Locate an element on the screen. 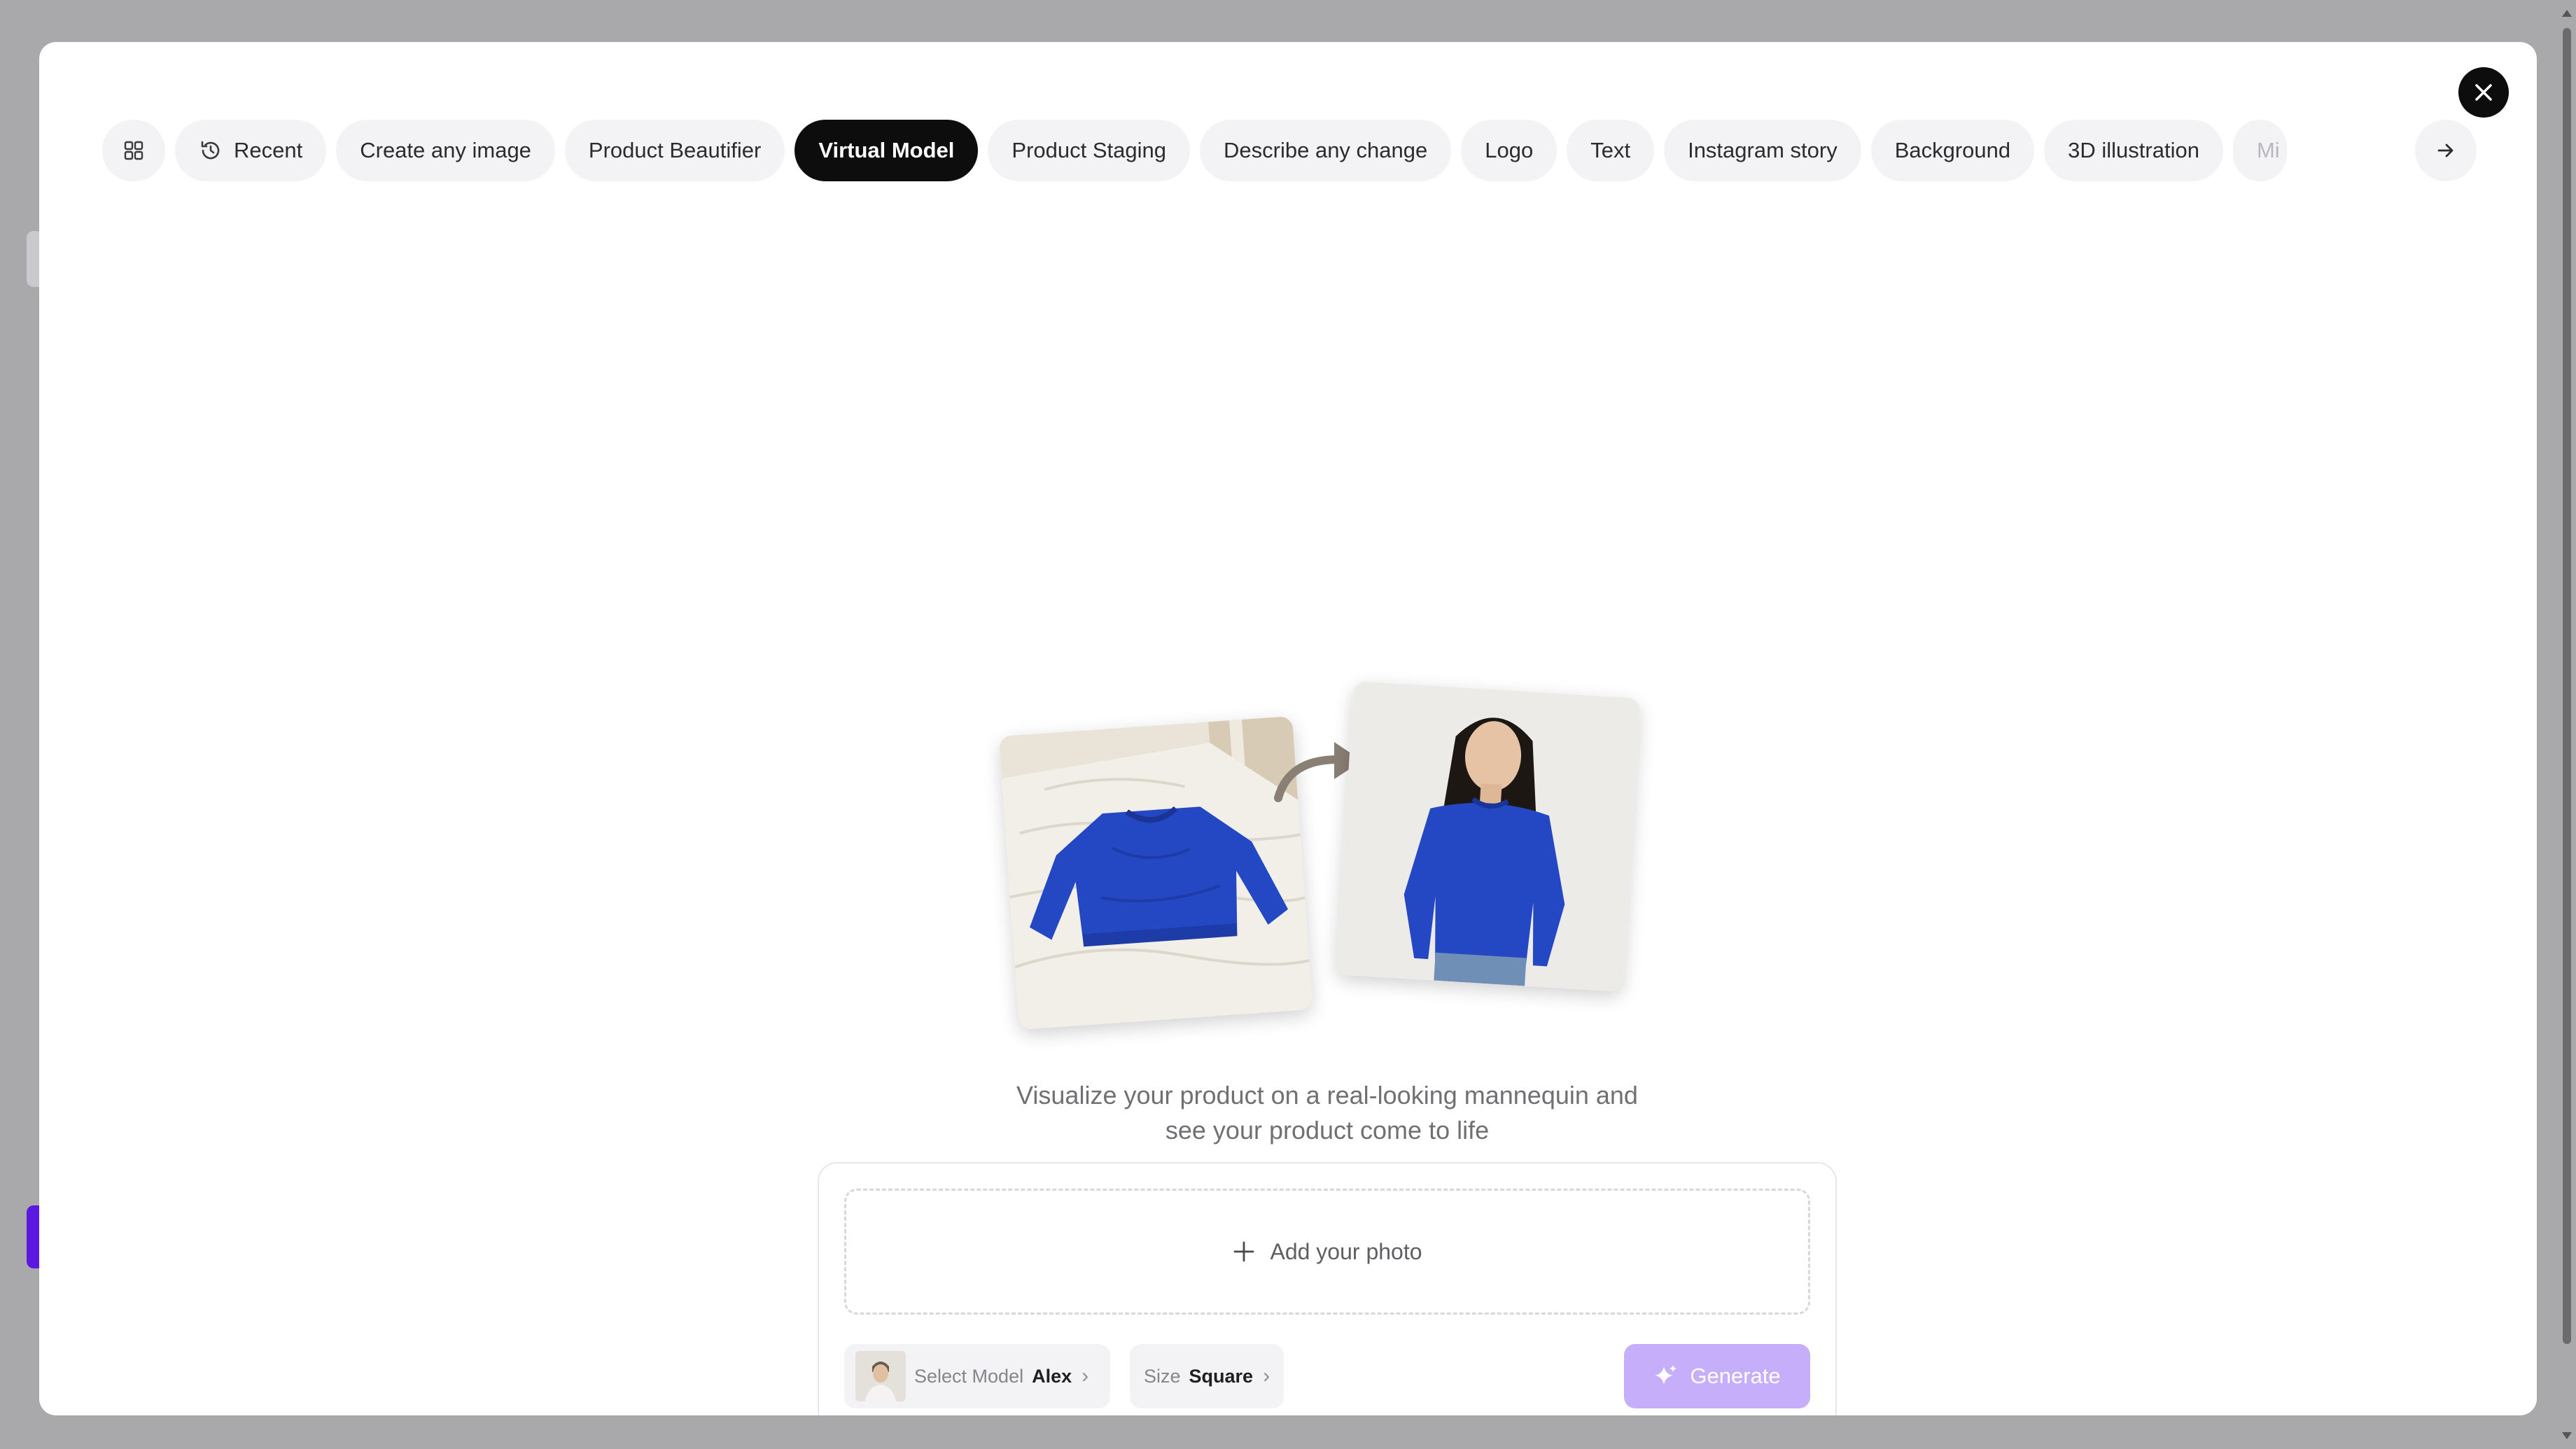 This screenshot has width=2576, height=1449. close-icon is located at coordinates (2483, 92).